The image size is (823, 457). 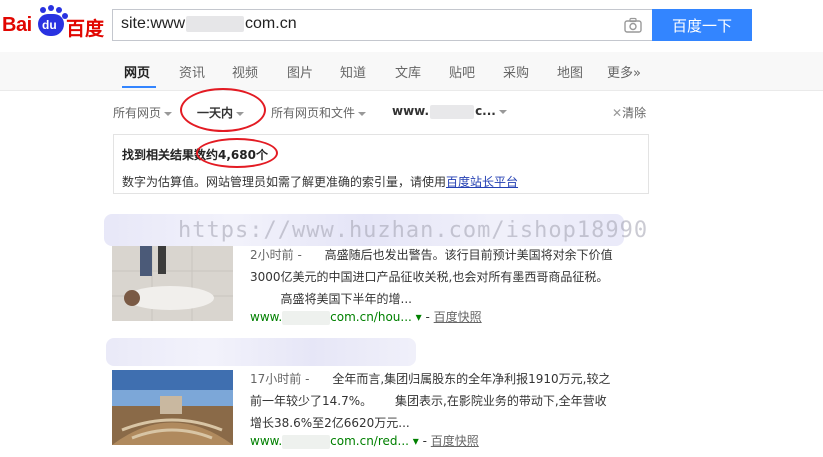 I want to click on filter-all-pages: 所有网页, so click(x=143, y=112).